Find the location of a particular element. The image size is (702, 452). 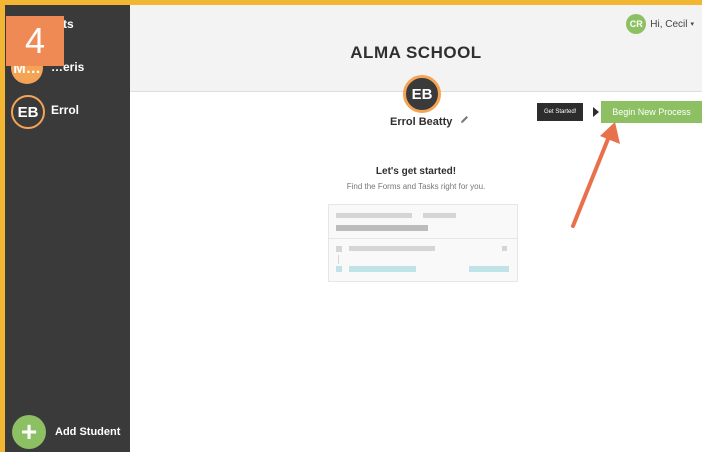

avatar: EB is located at coordinates (28, 112).